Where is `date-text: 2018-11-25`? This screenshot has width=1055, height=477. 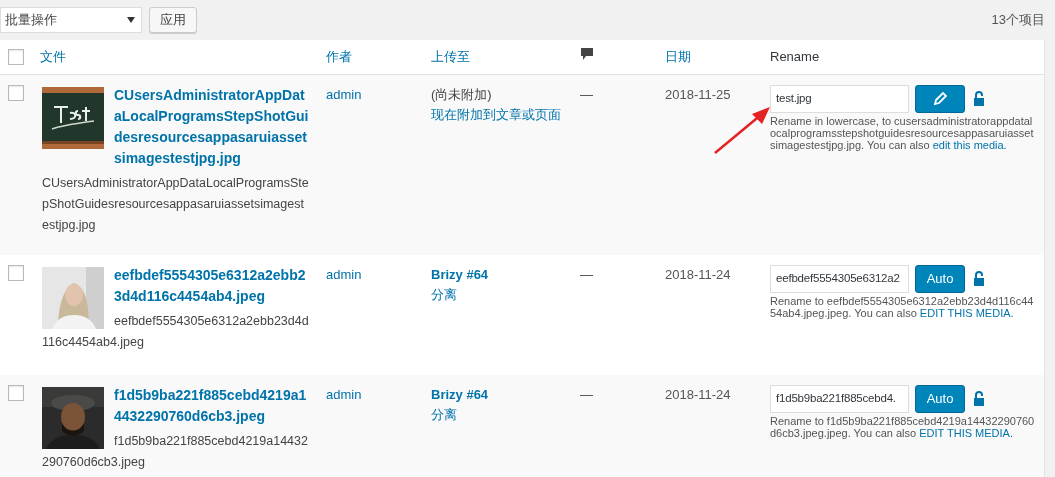
date-text: 2018-11-25 is located at coordinates (698, 94).